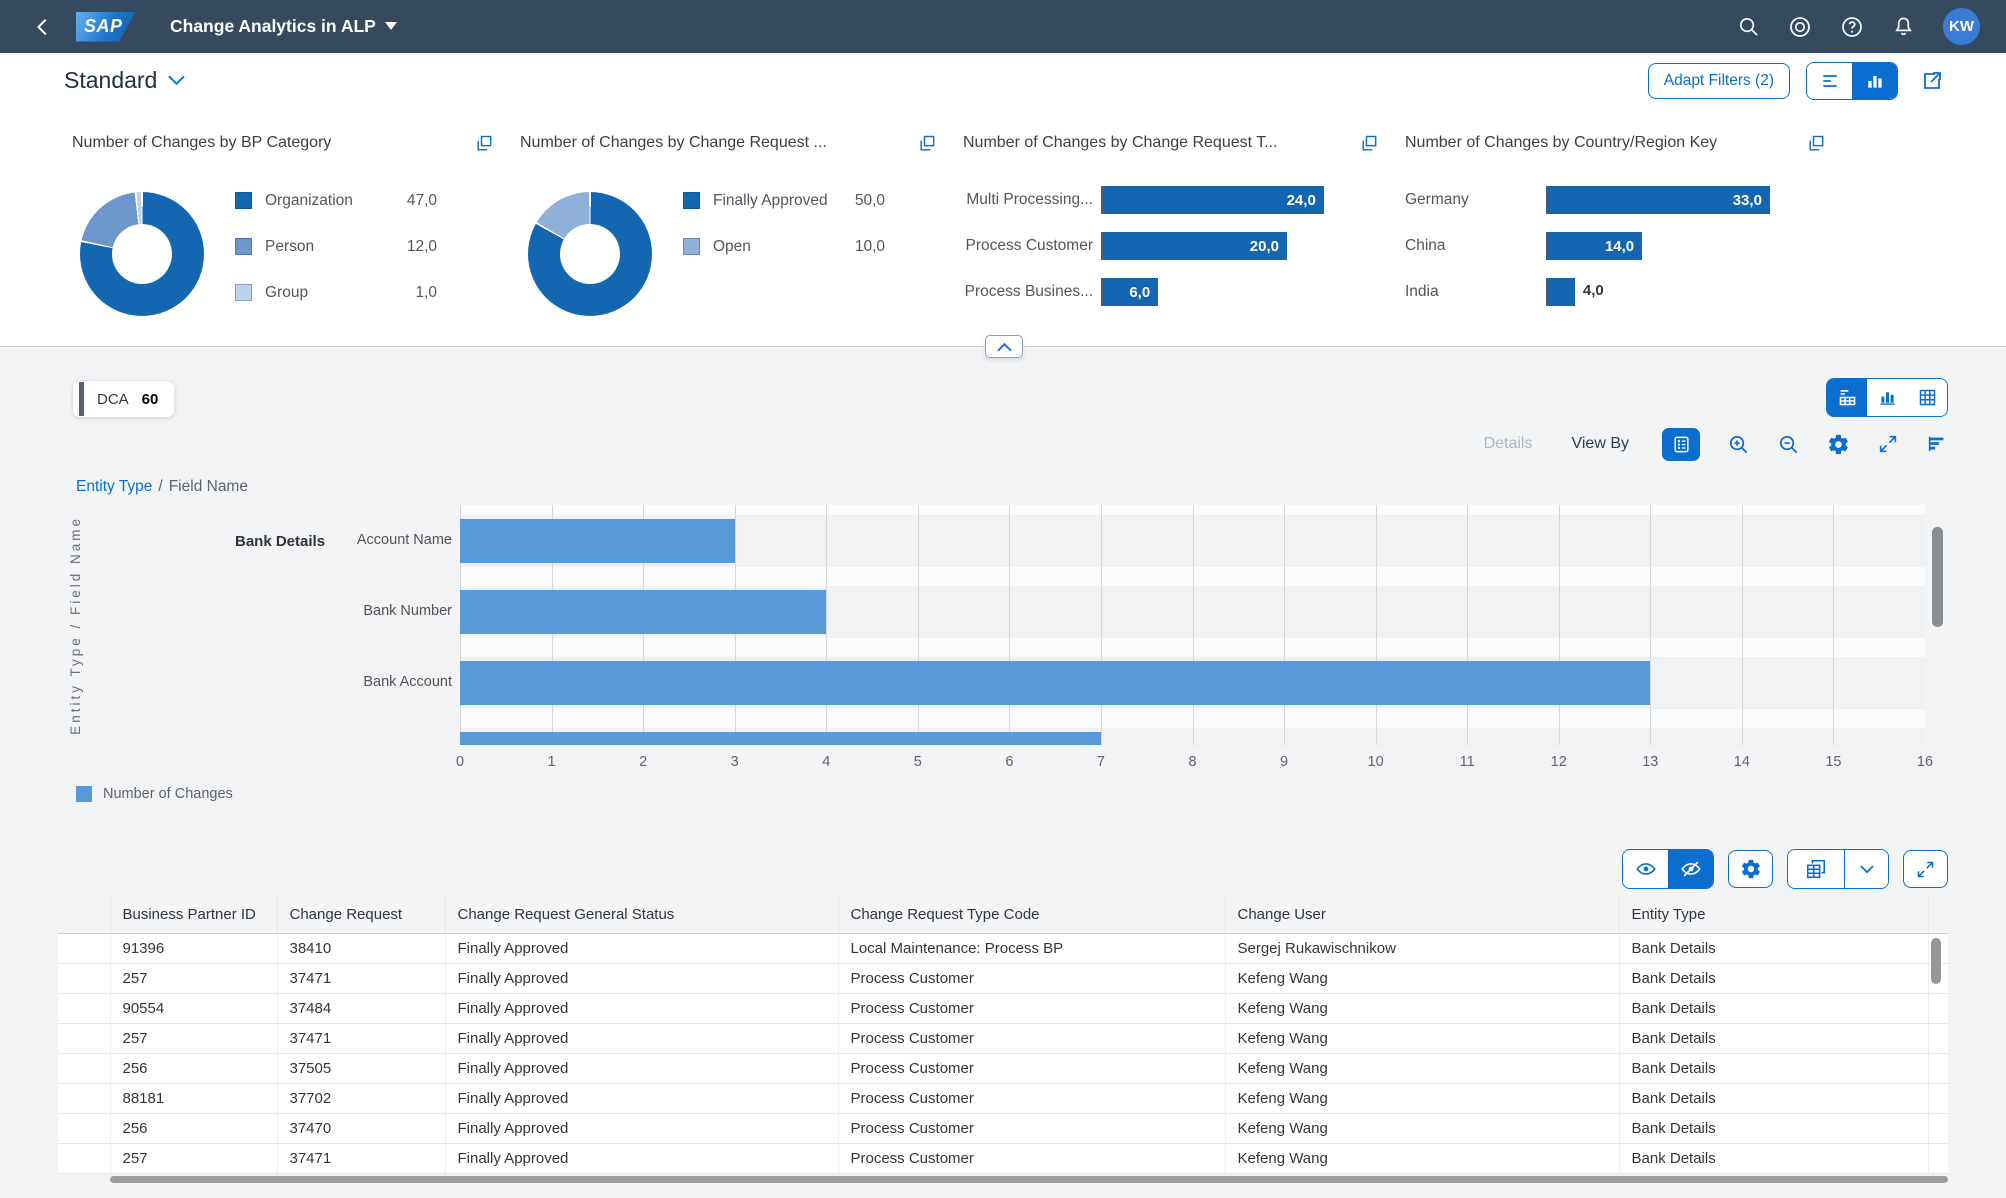 The width and height of the screenshot is (2006, 1198). What do you see at coordinates (1961, 26) in the screenshot?
I see `user-avatar: KW` at bounding box center [1961, 26].